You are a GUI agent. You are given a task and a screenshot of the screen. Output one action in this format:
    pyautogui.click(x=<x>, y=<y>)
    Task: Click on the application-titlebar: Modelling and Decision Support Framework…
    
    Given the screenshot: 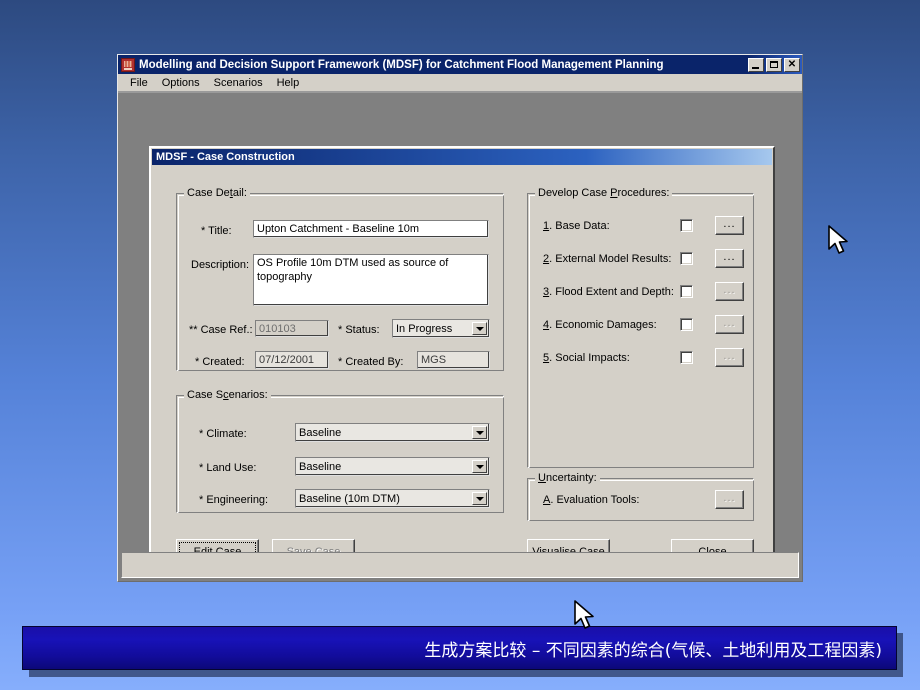 What is the action you would take?
    pyautogui.click(x=460, y=64)
    